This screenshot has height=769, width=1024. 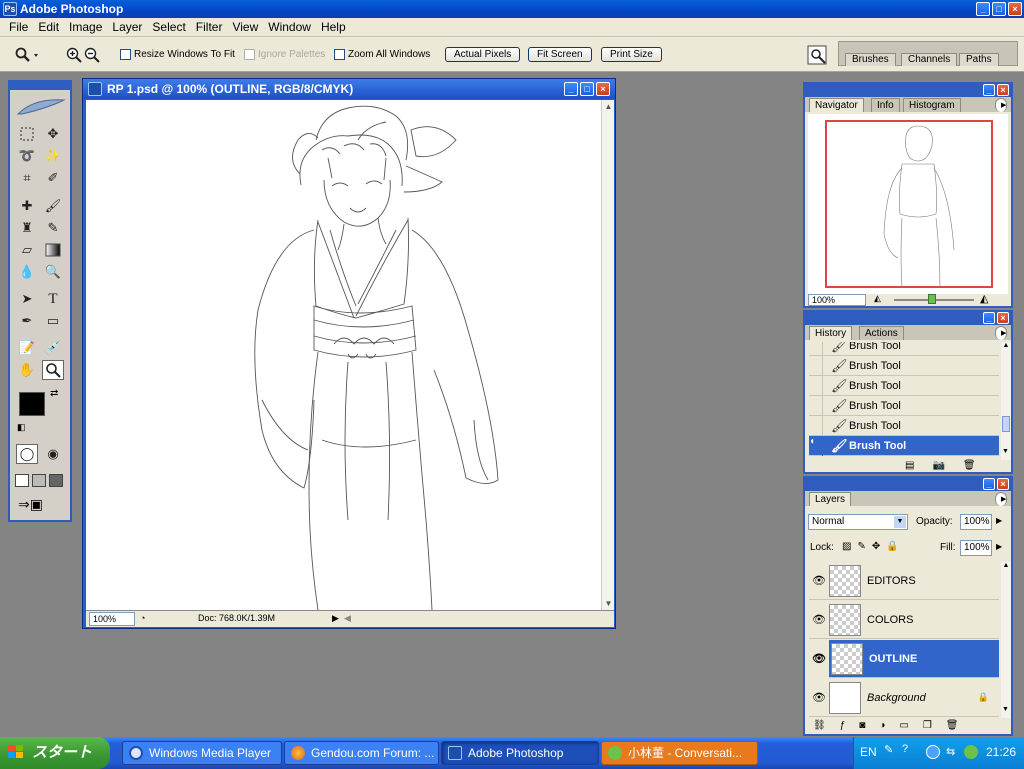 I want to click on doc-minimize-button: _, so click(x=571, y=89).